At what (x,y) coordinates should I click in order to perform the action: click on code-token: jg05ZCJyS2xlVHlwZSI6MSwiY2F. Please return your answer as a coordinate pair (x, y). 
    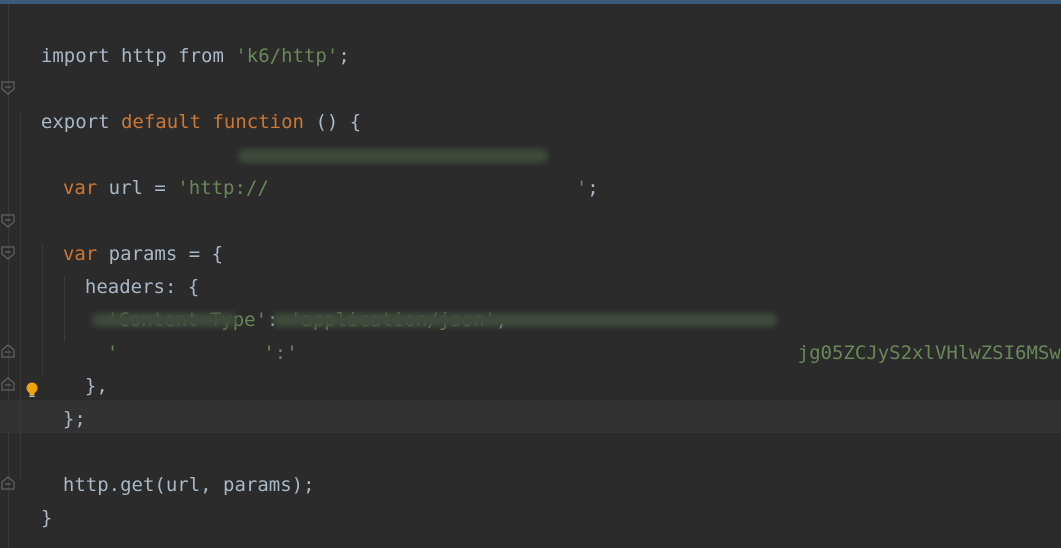
    Looking at the image, I should click on (929, 353).